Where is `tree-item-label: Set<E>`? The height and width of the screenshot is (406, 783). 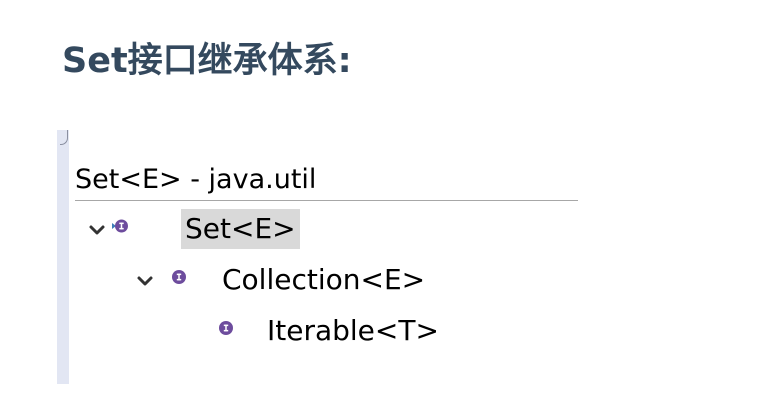
tree-item-label: Set<E> is located at coordinates (240, 229).